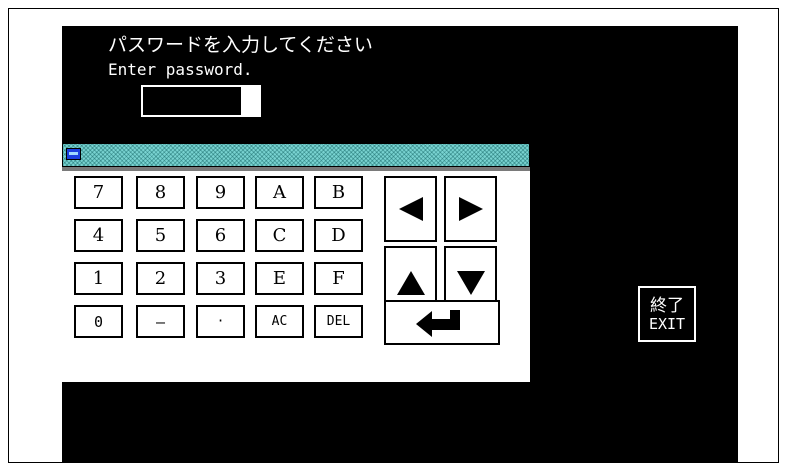 The height and width of the screenshot is (469, 789). What do you see at coordinates (160, 235) in the screenshot?
I see `key-5: 5` at bounding box center [160, 235].